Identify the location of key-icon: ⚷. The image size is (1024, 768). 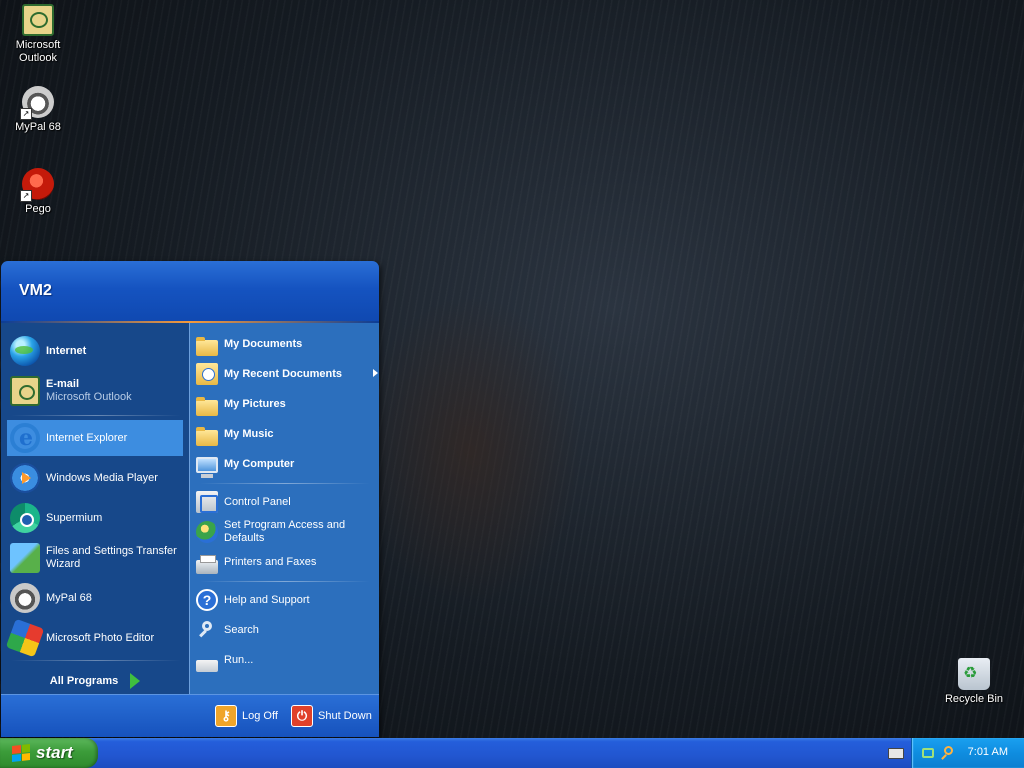
(226, 716).